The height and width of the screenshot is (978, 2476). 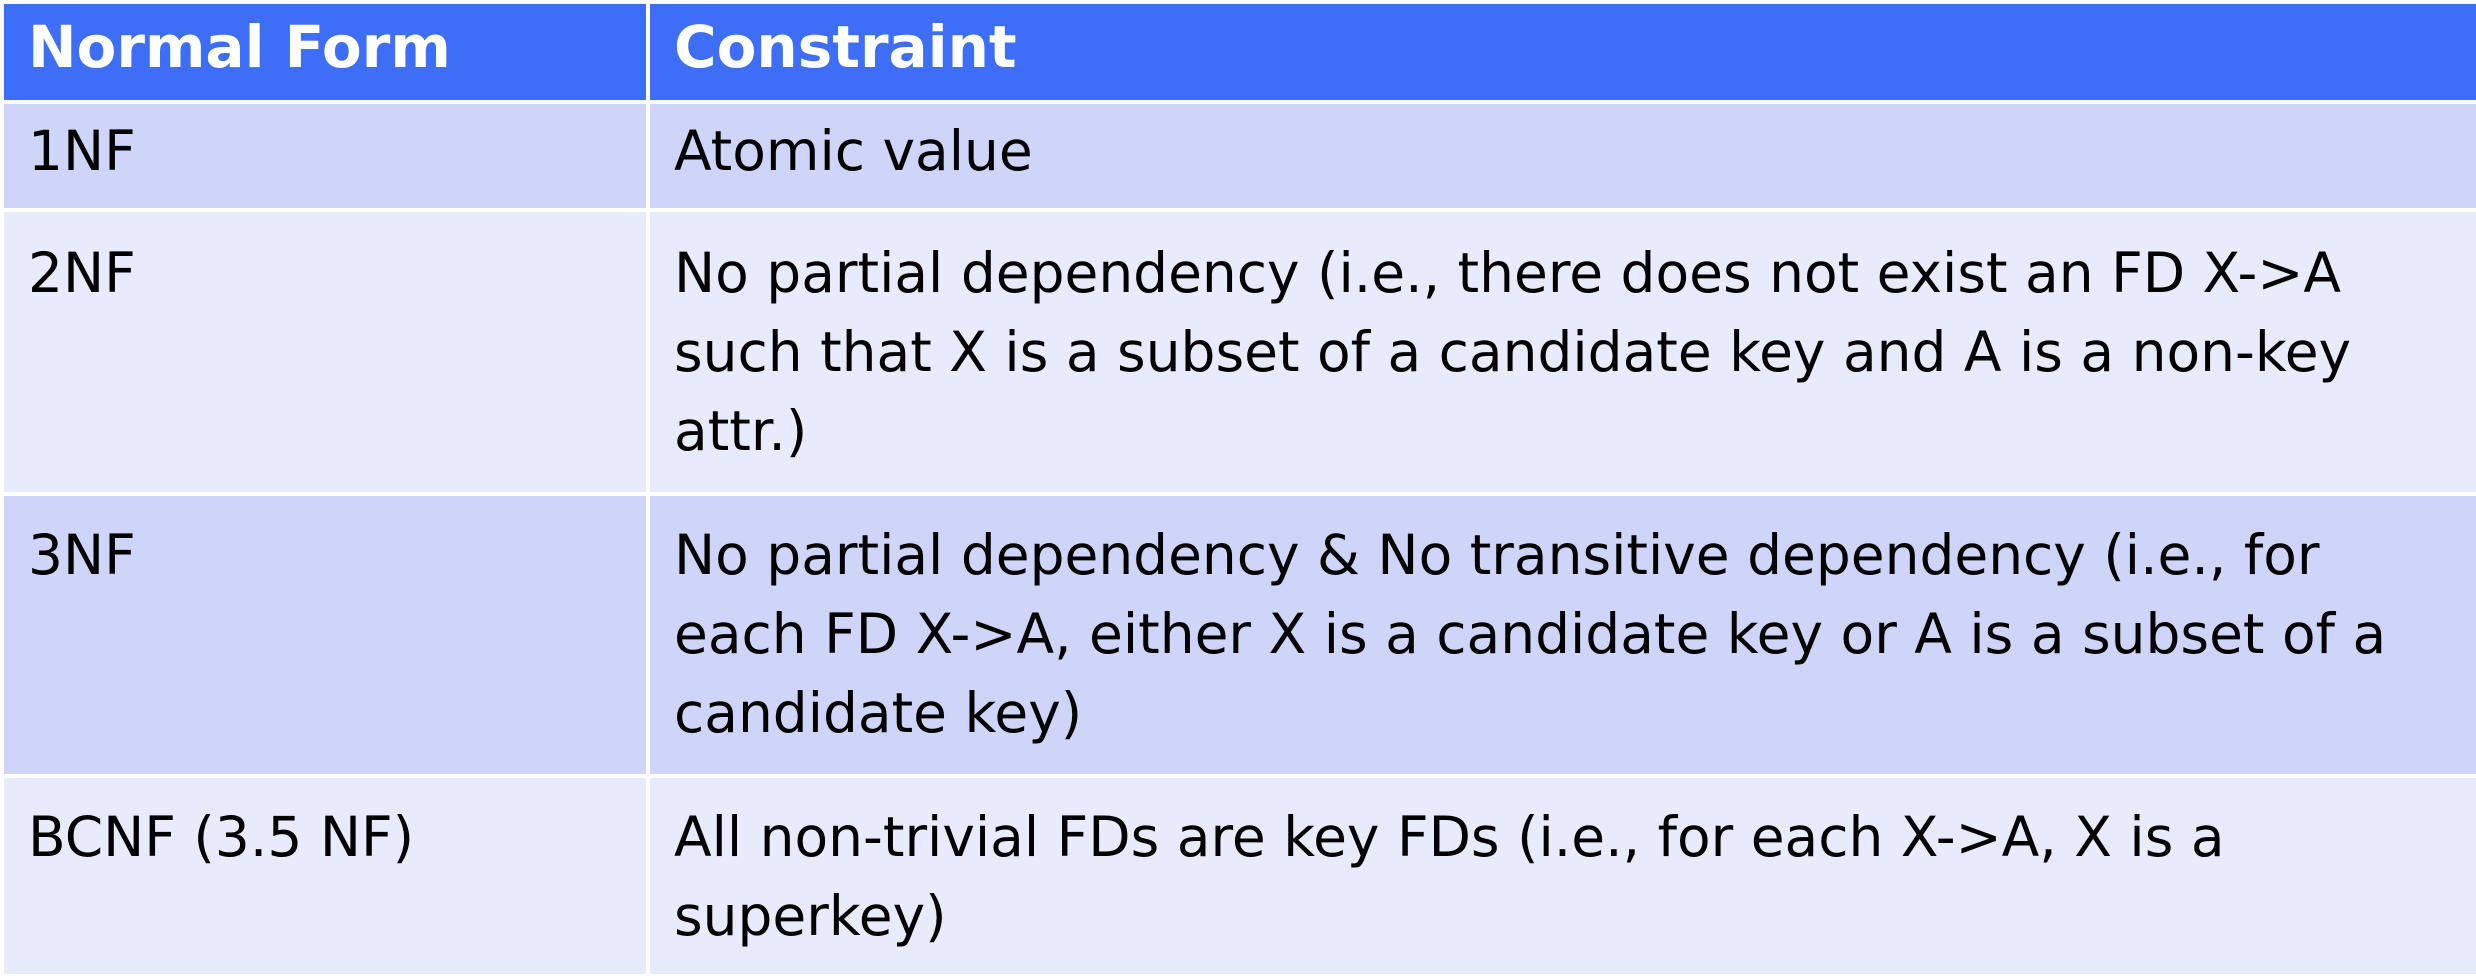 I want to click on cell-normal-form: BCNF (3.5 NF), so click(x=325, y=876).